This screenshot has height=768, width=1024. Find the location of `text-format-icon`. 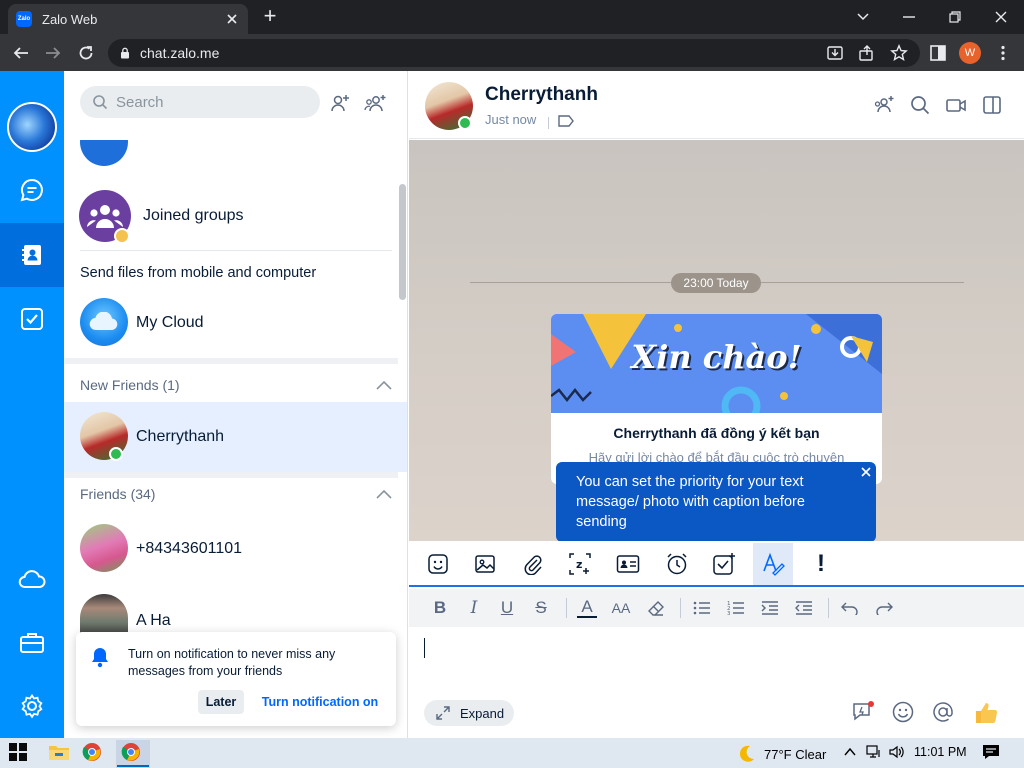

text-format-icon is located at coordinates (773, 564).